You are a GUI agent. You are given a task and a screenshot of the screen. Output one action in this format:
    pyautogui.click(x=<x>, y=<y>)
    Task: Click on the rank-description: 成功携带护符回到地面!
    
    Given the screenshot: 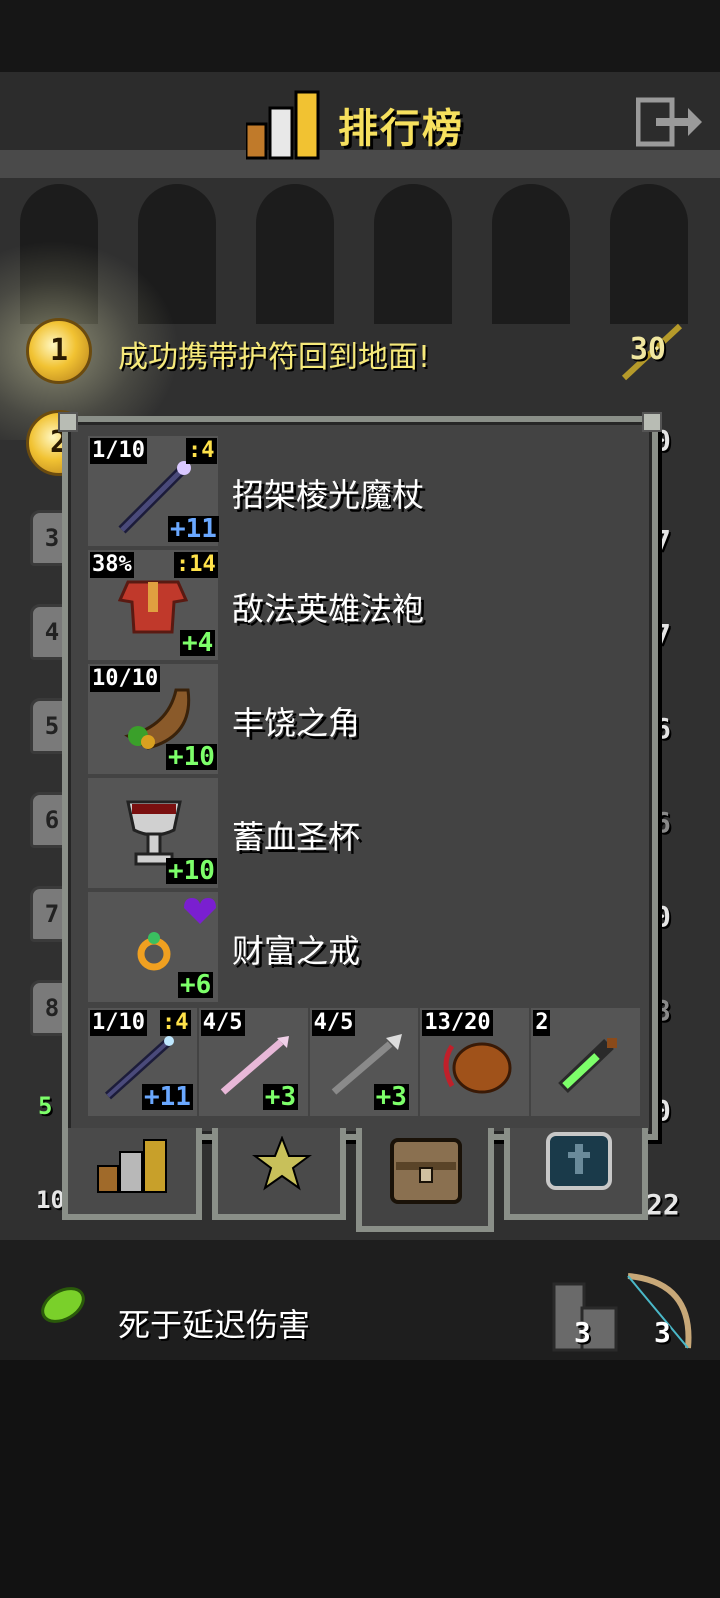 What is the action you would take?
    pyautogui.click(x=274, y=357)
    